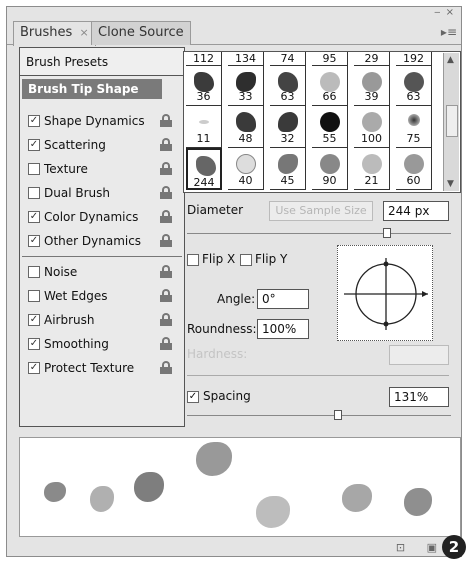 The height and width of the screenshot is (563, 468). I want to click on brush-tip-cell: 40, so click(246, 169).